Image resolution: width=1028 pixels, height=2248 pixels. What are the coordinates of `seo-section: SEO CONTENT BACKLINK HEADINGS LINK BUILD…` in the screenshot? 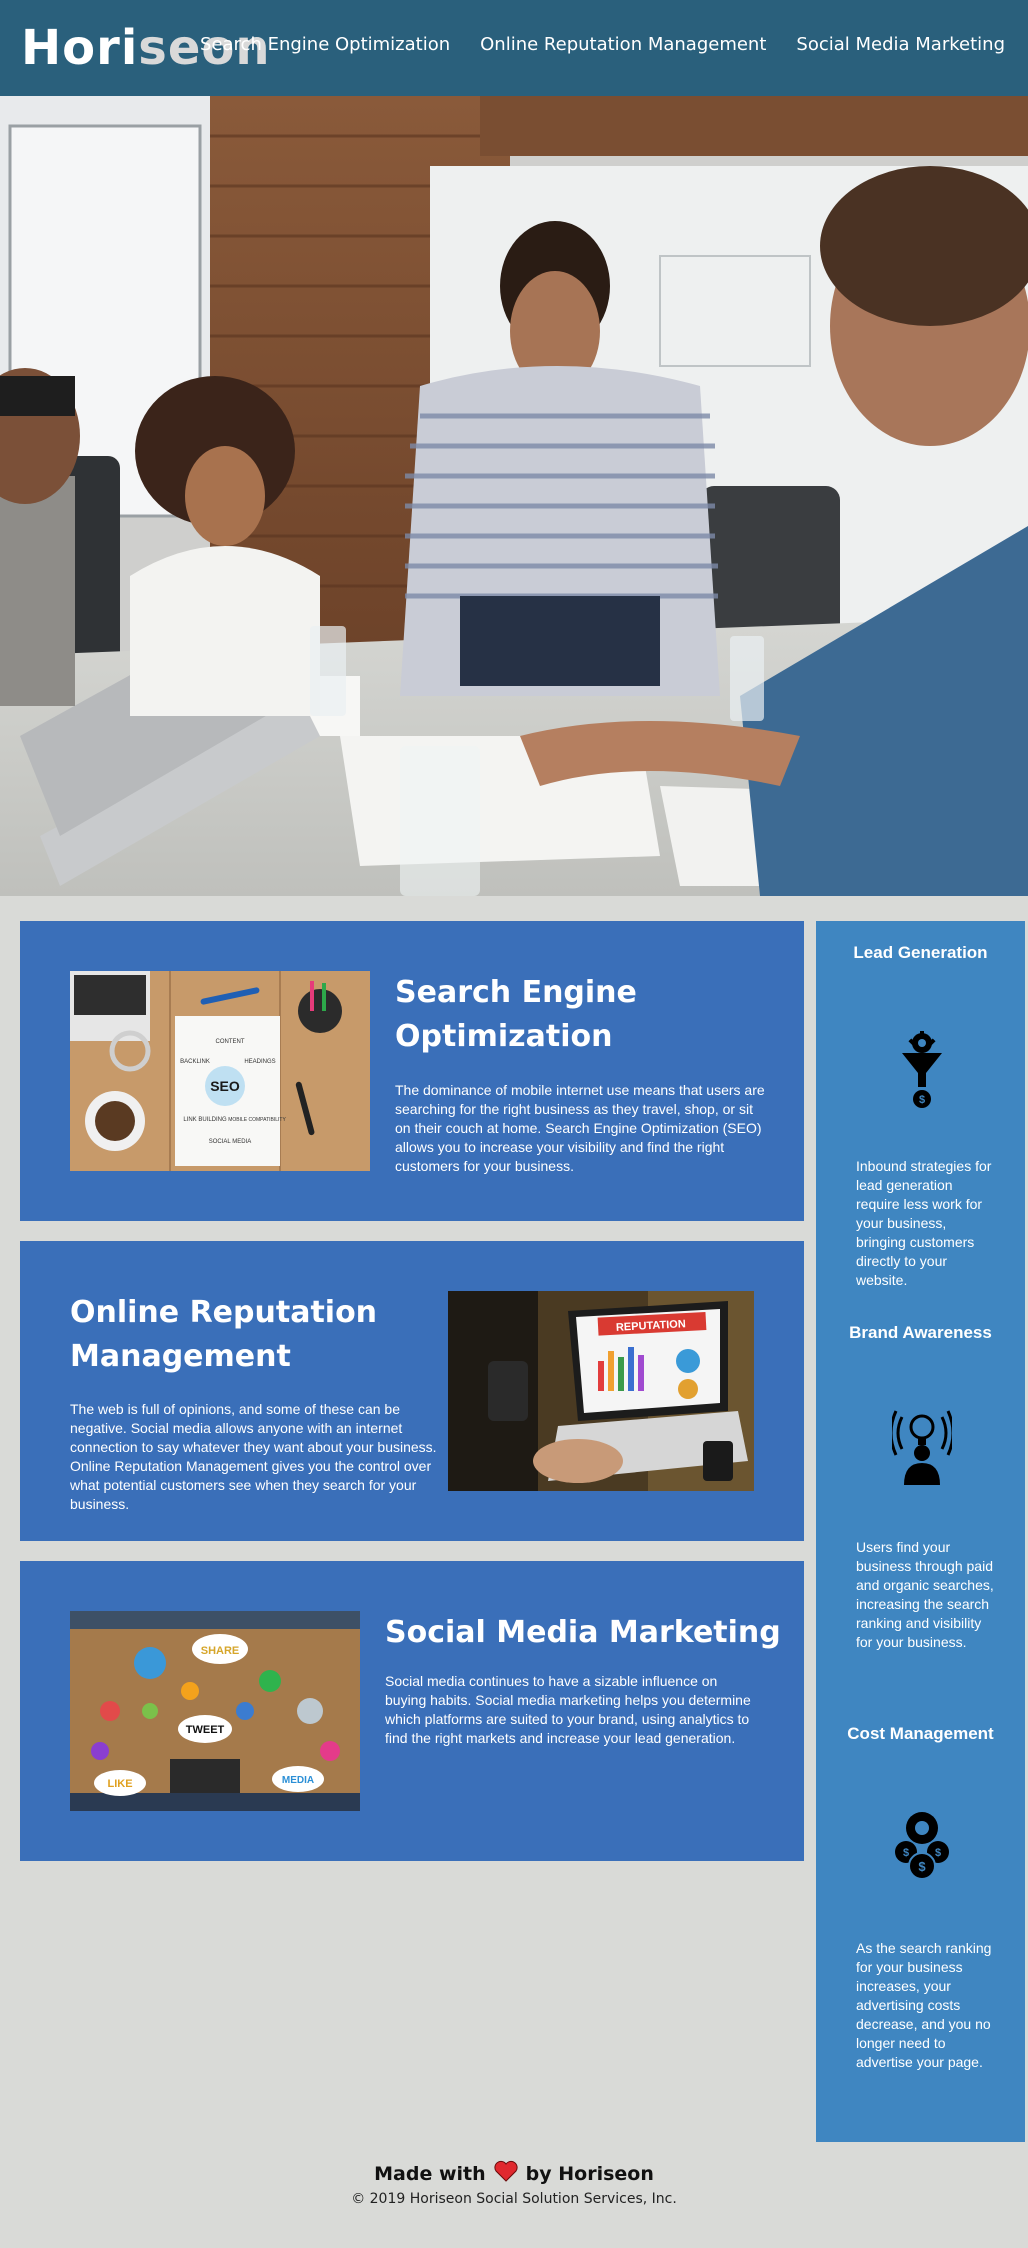 It's located at (412, 1071).